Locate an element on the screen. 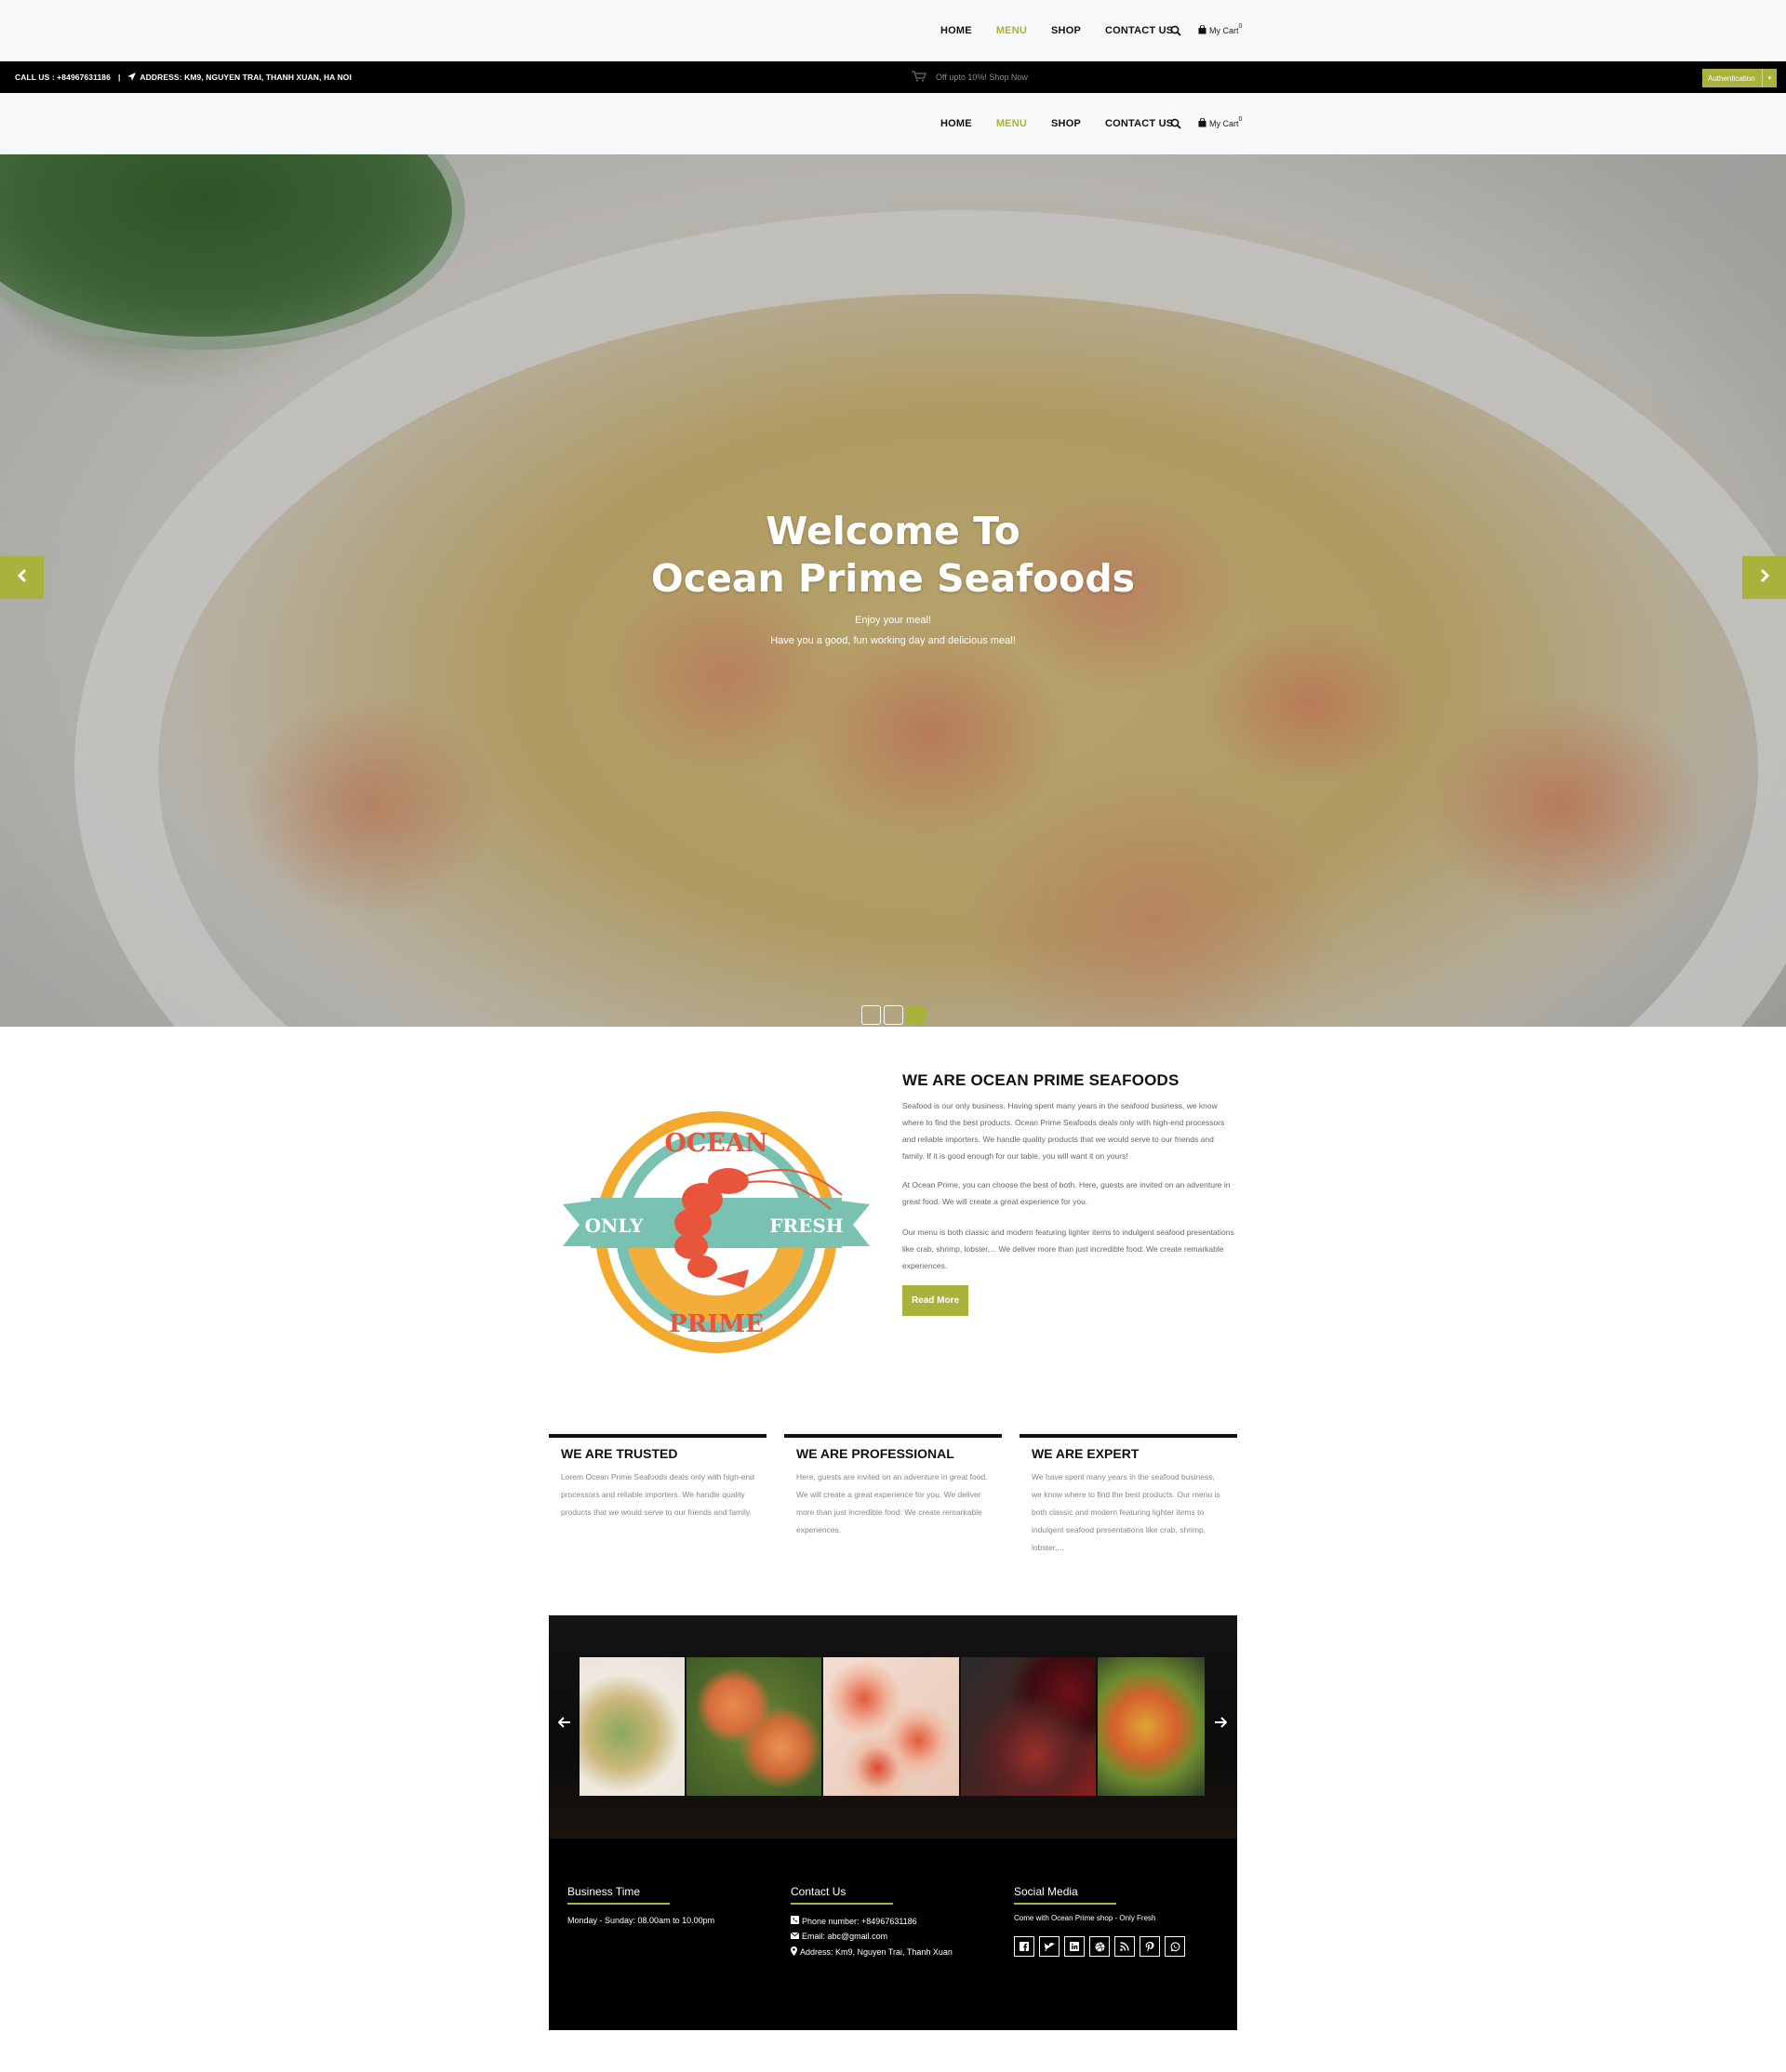 The width and height of the screenshot is (1786, 2072). gallery-image-shrimp-avocado is located at coordinates (754, 1726).